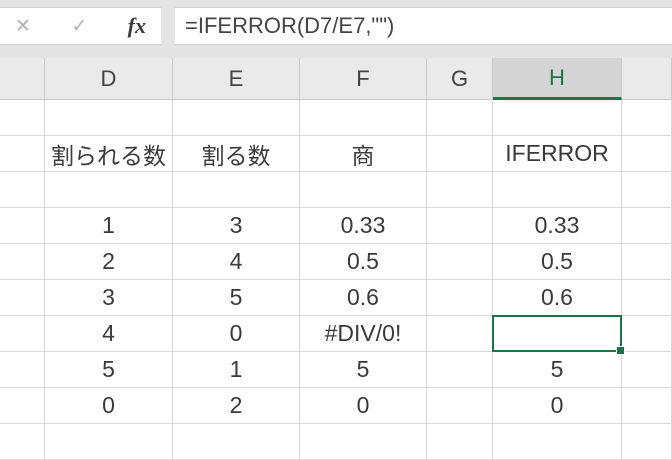 Image resolution: width=672 pixels, height=460 pixels. I want to click on cell-div-error: #DIV/0!, so click(363, 334).